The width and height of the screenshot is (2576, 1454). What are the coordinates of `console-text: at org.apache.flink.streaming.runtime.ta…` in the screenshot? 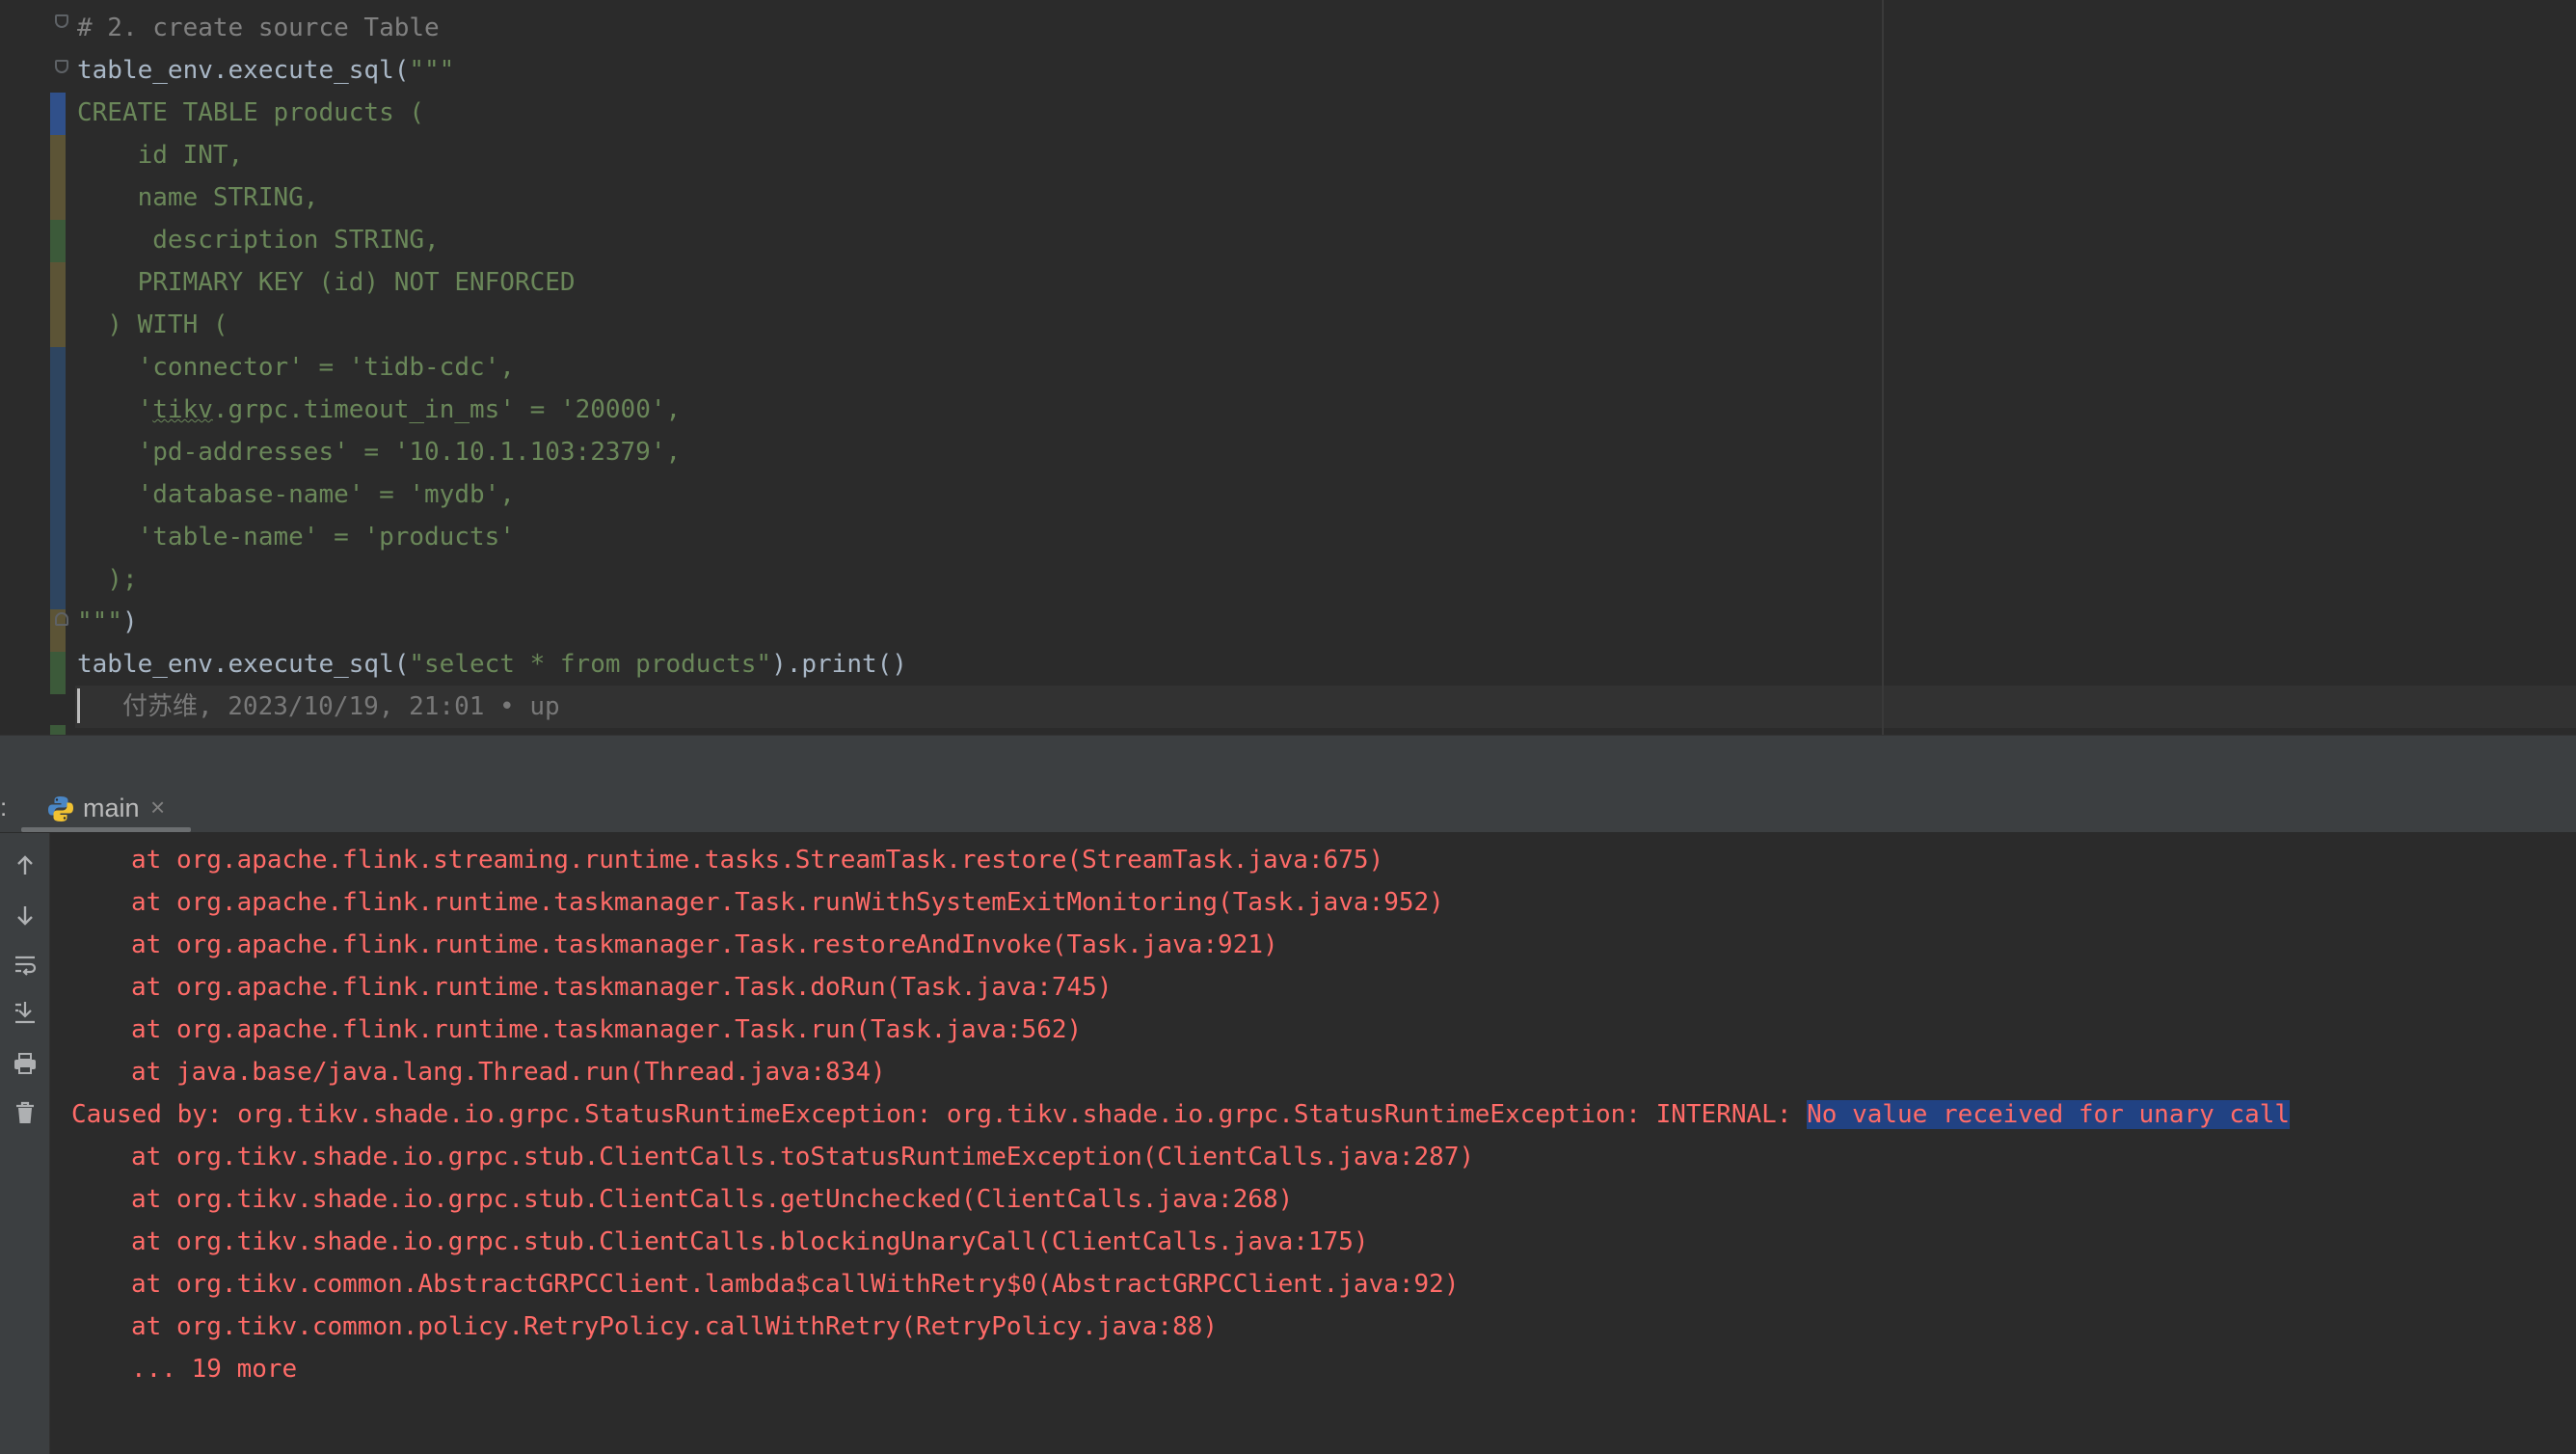 It's located at (758, 860).